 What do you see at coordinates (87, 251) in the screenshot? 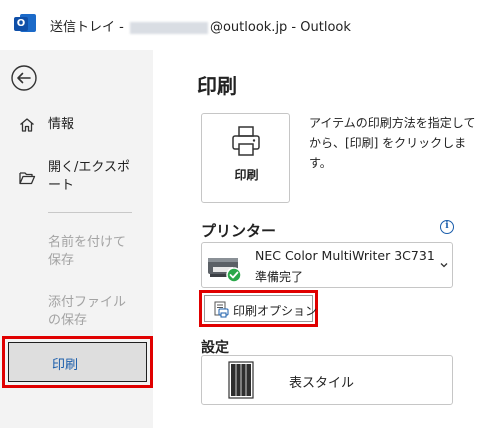
I see `sidebar-item-label: 名前を付けて保存` at bounding box center [87, 251].